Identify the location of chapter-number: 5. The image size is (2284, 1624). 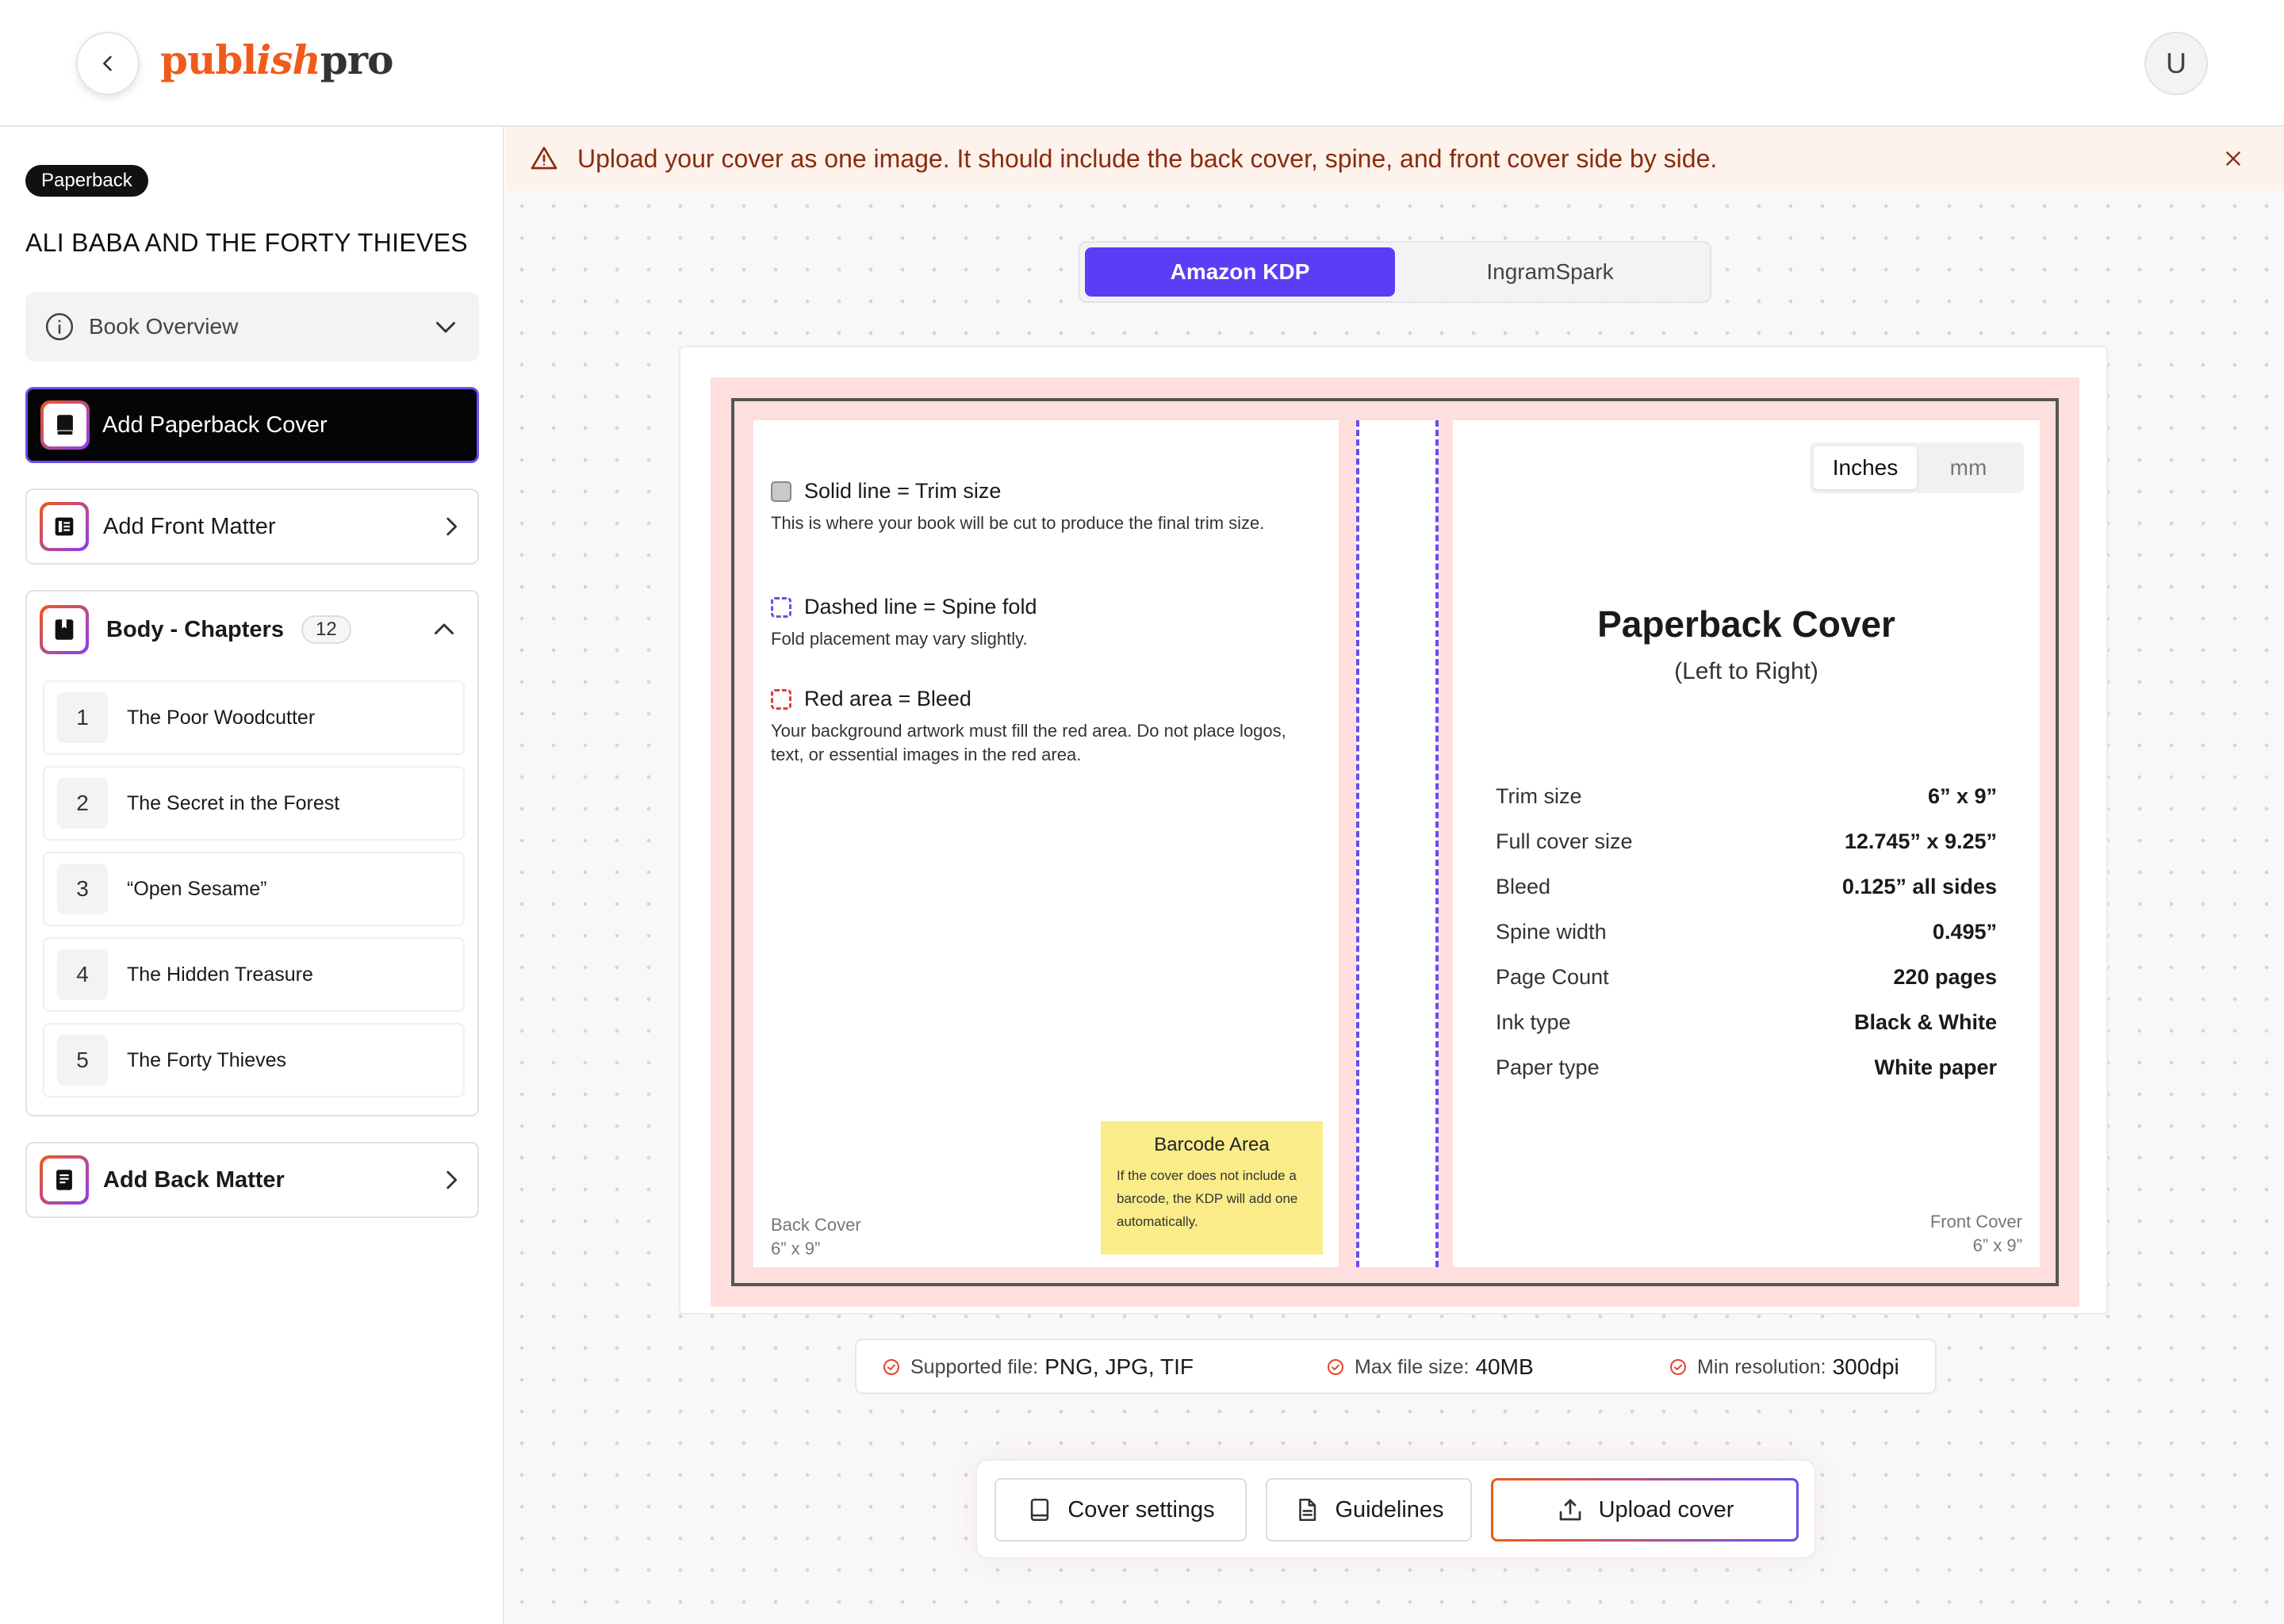
(82, 1060).